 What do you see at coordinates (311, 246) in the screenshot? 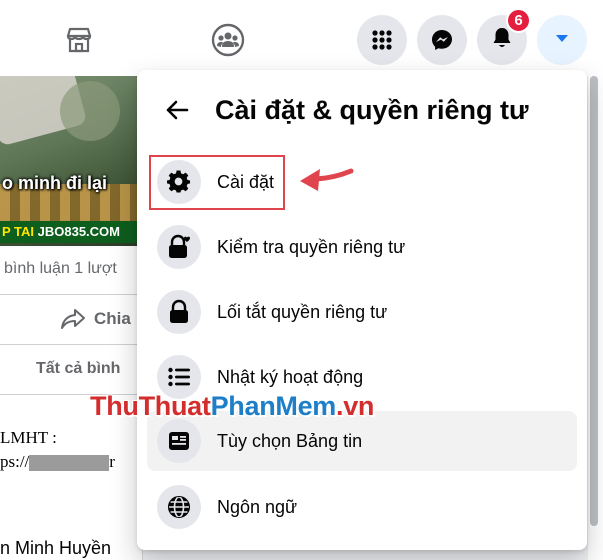
I see `menu-item-label: Kiểm tra quyền riêng tư` at bounding box center [311, 246].